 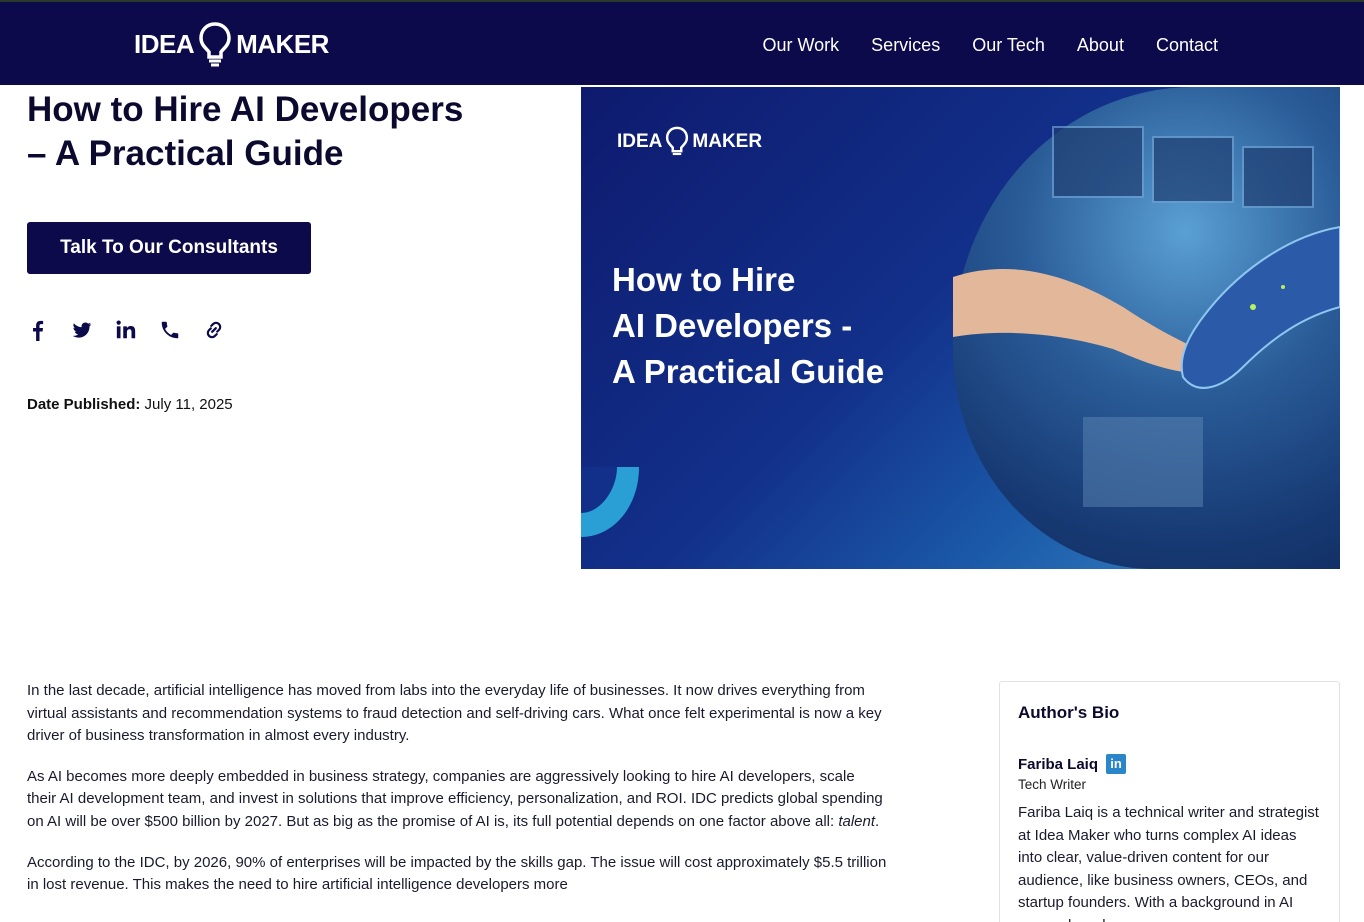 What do you see at coordinates (1100, 45) in the screenshot?
I see `nav-about: About` at bounding box center [1100, 45].